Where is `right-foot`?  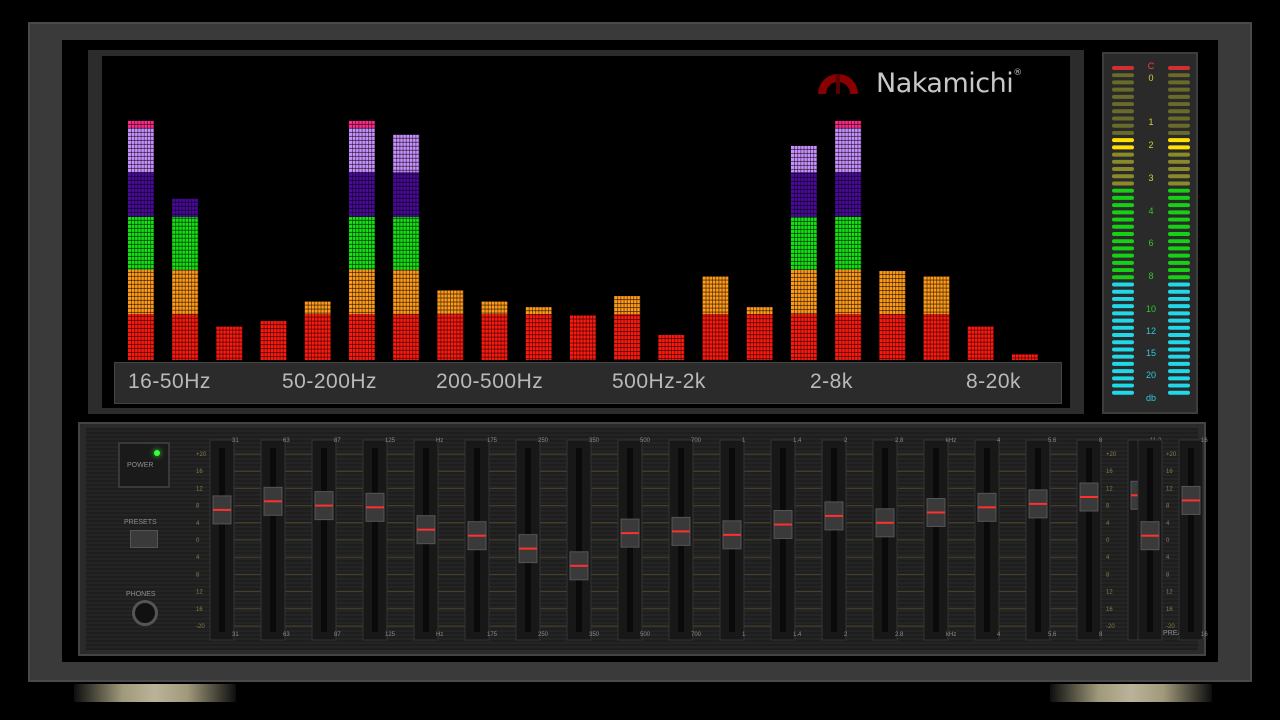
right-foot is located at coordinates (1131, 693).